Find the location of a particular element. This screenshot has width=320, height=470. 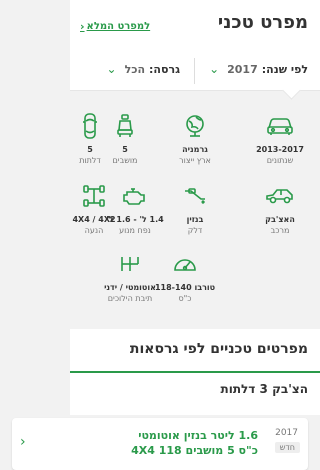

header: מפרט טכני למפרט המלא ‹ is located at coordinates (195, 26).